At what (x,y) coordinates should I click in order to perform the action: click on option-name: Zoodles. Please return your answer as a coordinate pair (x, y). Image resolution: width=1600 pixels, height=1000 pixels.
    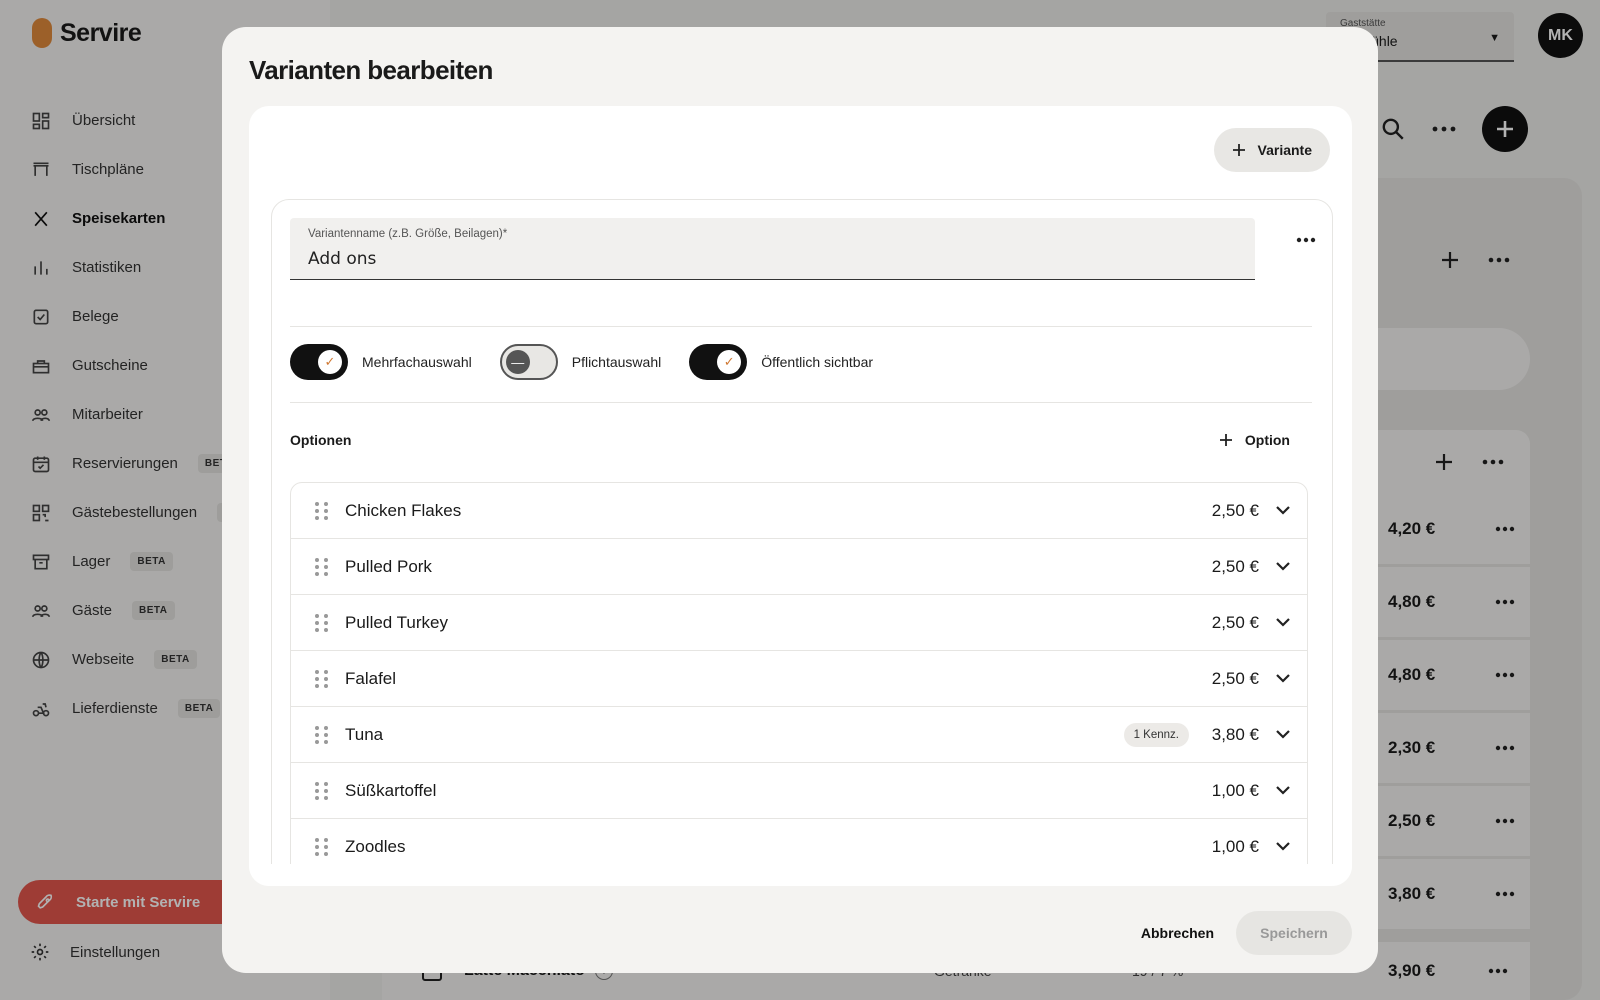
    Looking at the image, I should click on (375, 846).